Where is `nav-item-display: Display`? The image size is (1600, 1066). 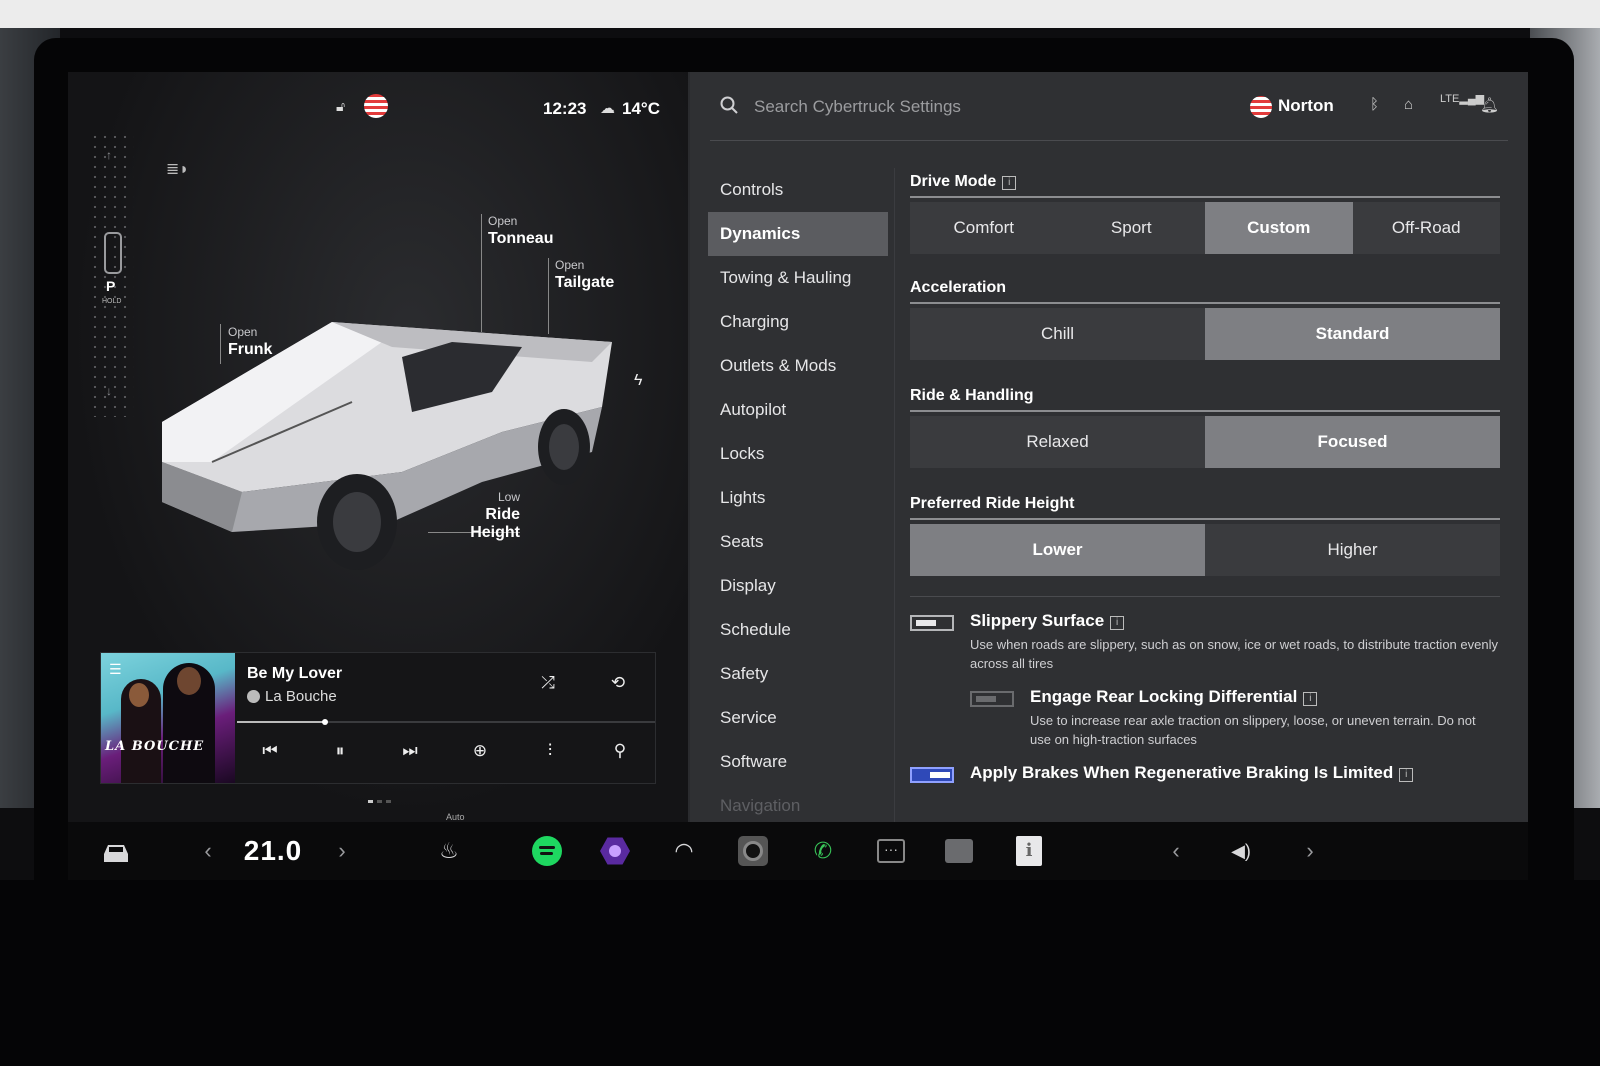 nav-item-display: Display is located at coordinates (798, 586).